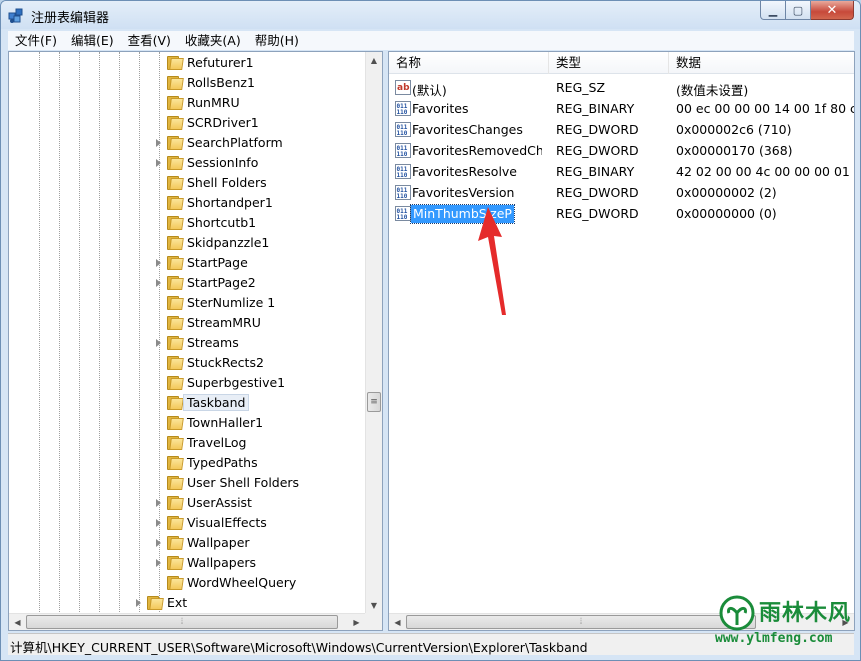 The image size is (861, 661). What do you see at coordinates (228, 242) in the screenshot?
I see `tree-item-label: Skidpanzzle1` at bounding box center [228, 242].